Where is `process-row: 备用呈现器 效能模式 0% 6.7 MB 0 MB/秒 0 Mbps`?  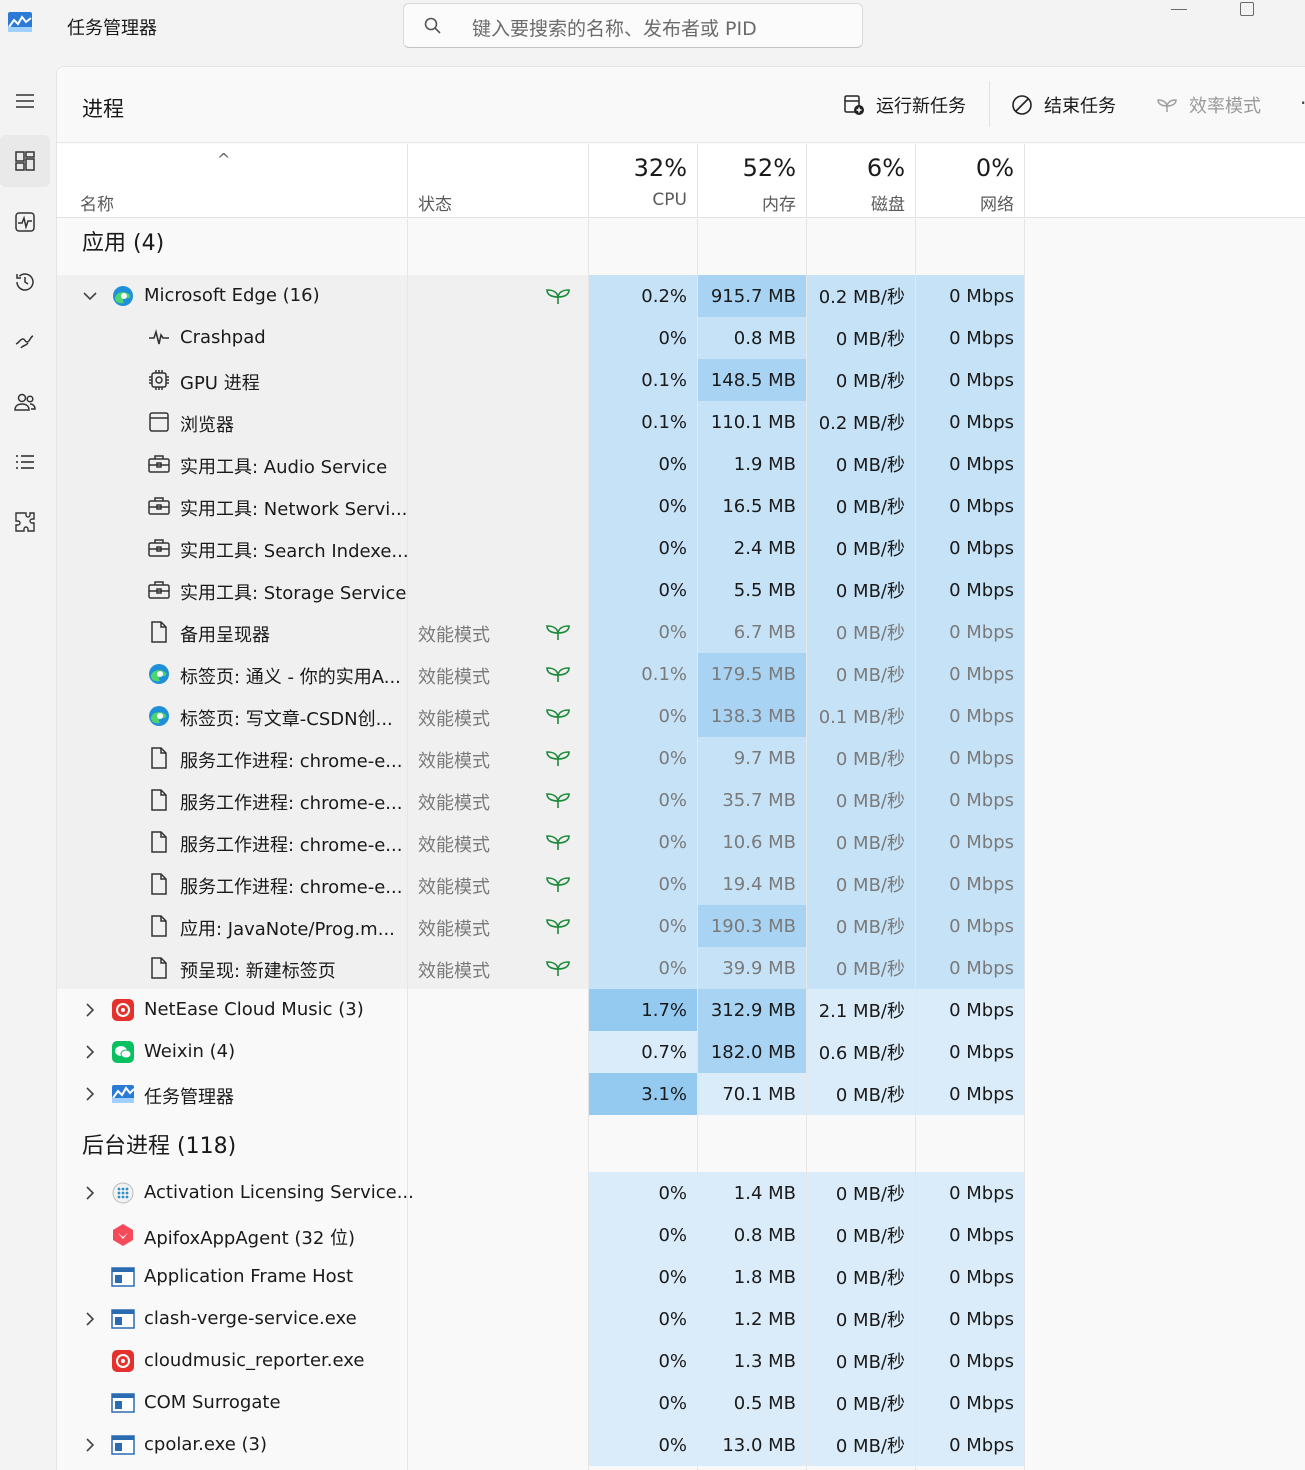
process-row: 备用呈现器 效能模式 0% 6.7 MB 0 MB/秒 0 Mbps is located at coordinates (681, 632).